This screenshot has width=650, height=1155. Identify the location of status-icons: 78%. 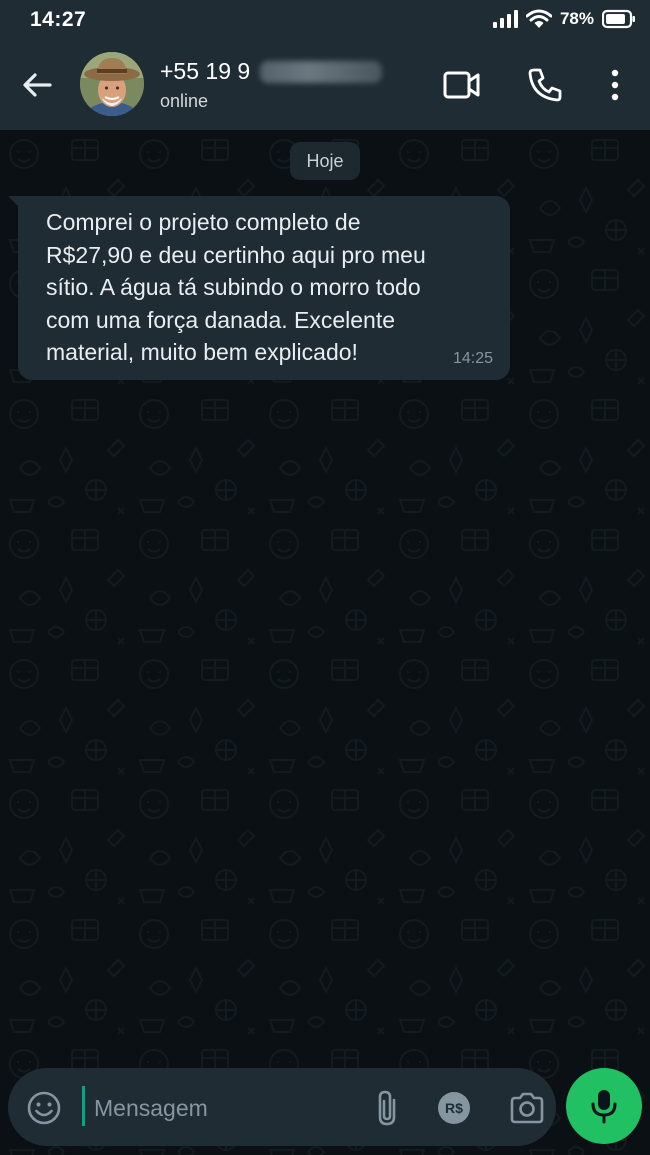
(564, 19).